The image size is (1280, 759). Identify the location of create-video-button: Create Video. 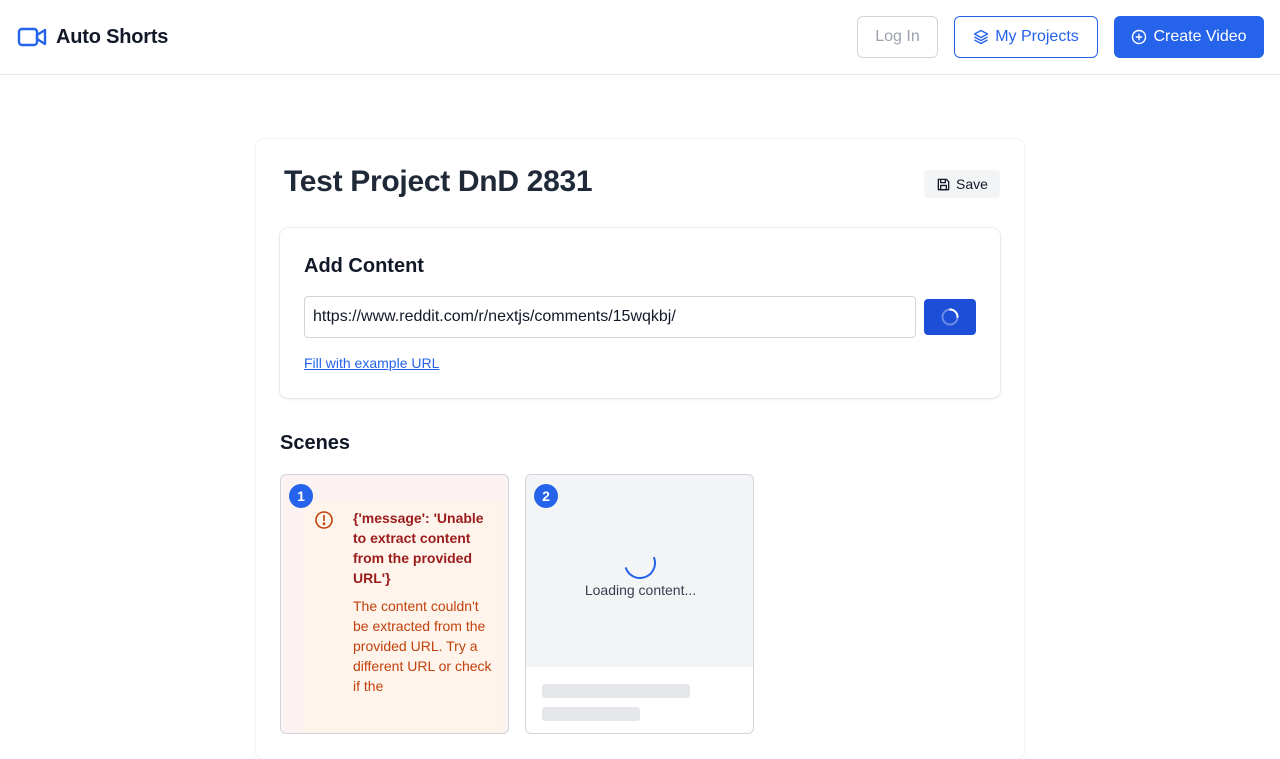
(1189, 37).